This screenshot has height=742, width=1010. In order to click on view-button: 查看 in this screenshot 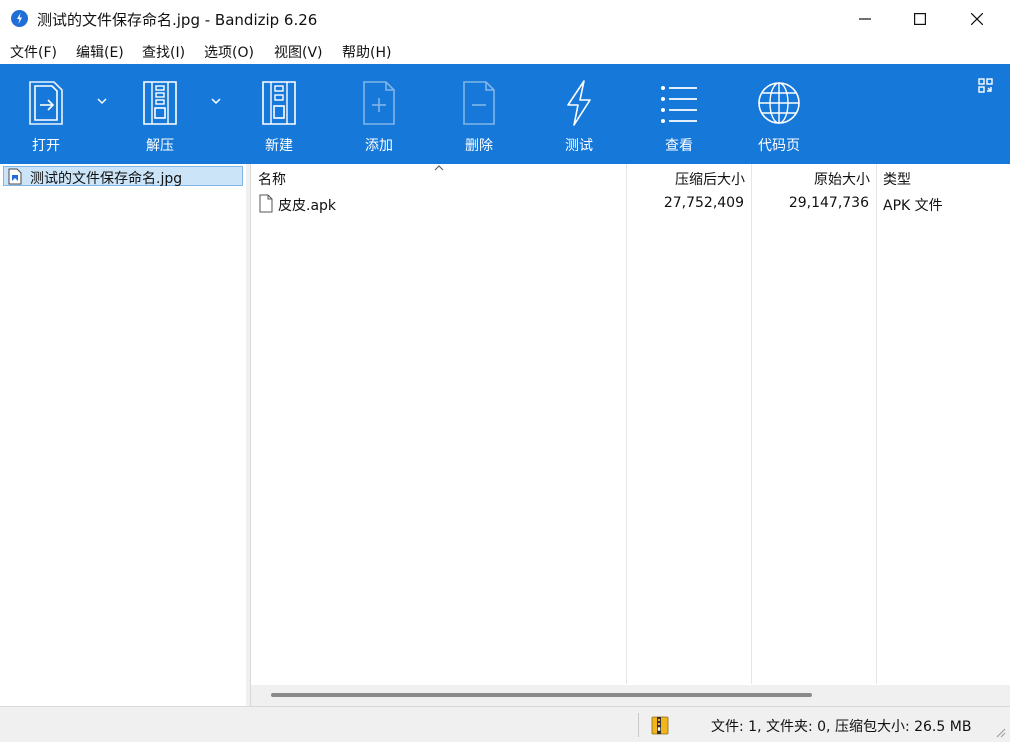, I will do `click(679, 114)`.